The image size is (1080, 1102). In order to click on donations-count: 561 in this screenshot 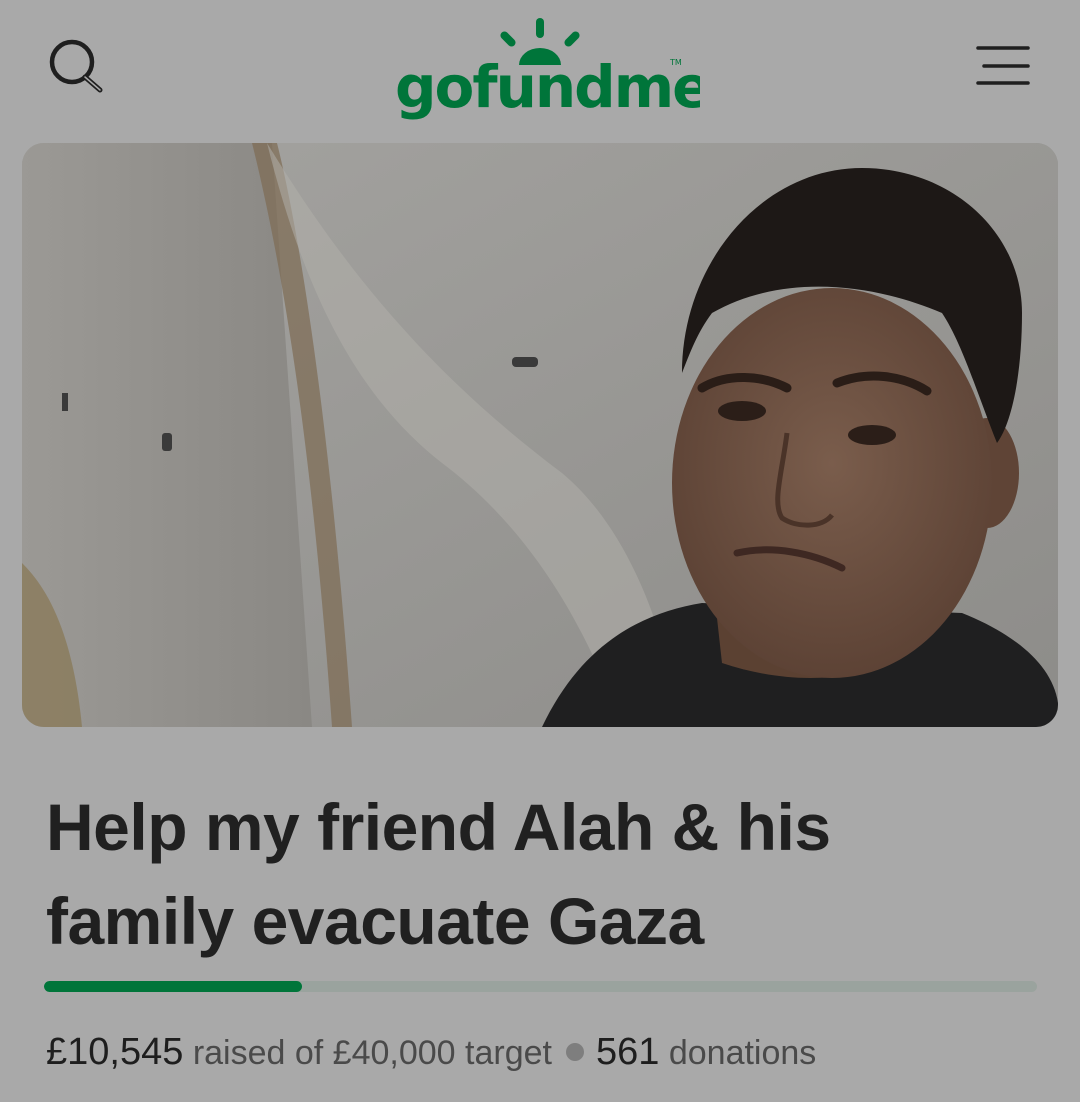, I will do `click(627, 1052)`.